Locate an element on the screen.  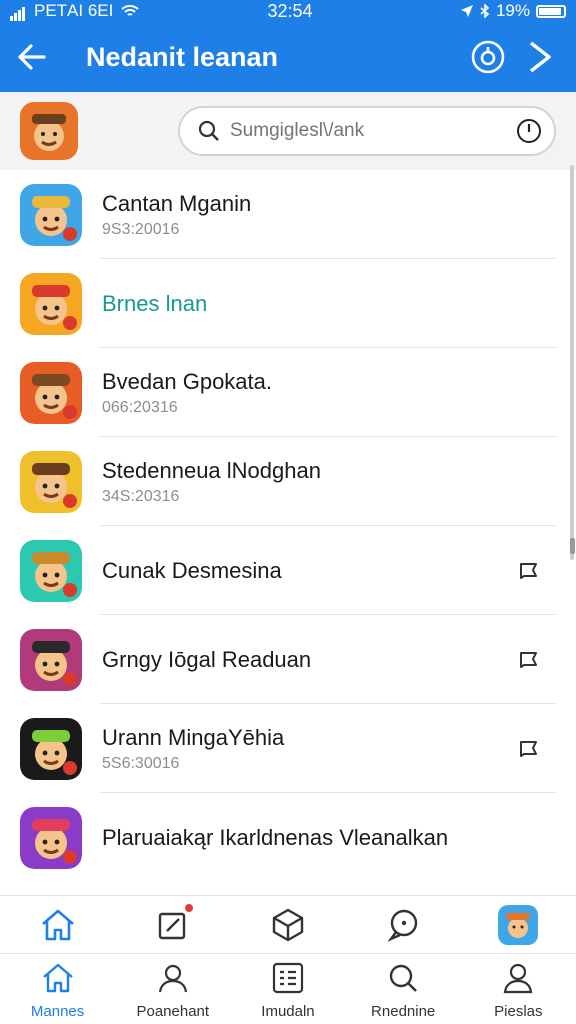
search-row is located at coordinates (288, 131).